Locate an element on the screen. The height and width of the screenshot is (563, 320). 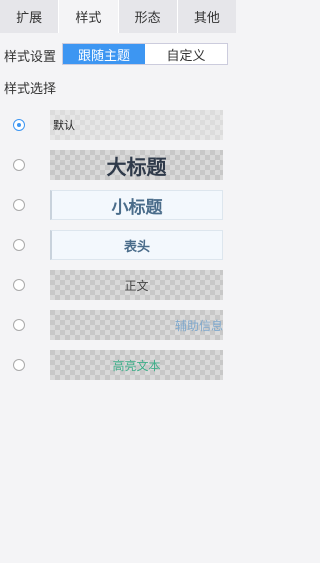
radio-subtitle is located at coordinates (19, 205).